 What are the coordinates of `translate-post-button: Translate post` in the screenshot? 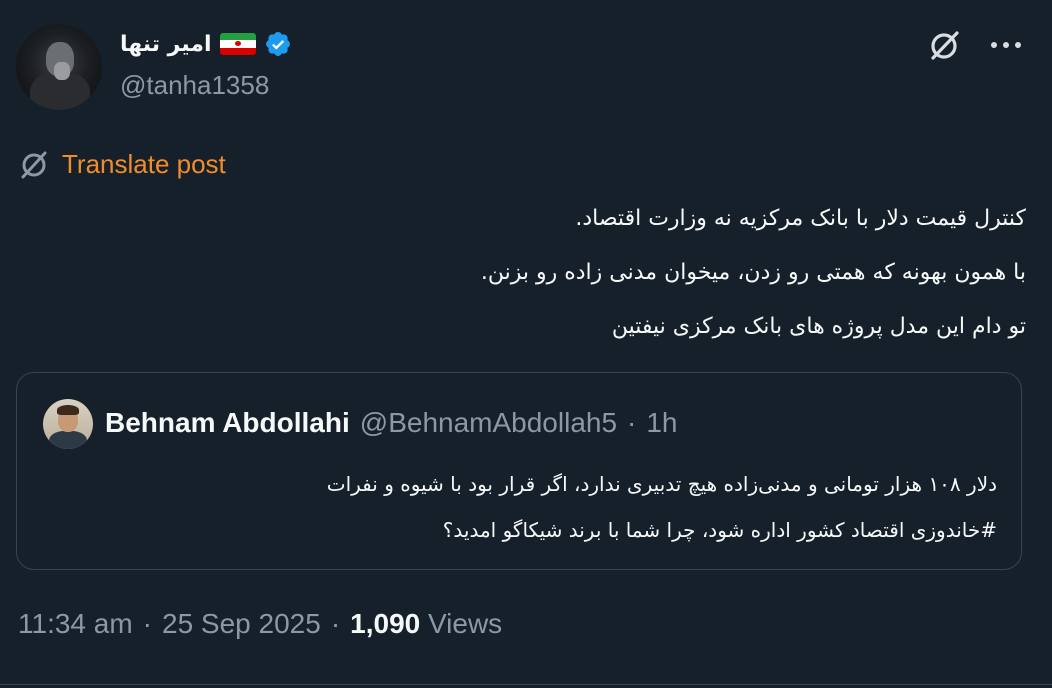 It's located at (122, 164).